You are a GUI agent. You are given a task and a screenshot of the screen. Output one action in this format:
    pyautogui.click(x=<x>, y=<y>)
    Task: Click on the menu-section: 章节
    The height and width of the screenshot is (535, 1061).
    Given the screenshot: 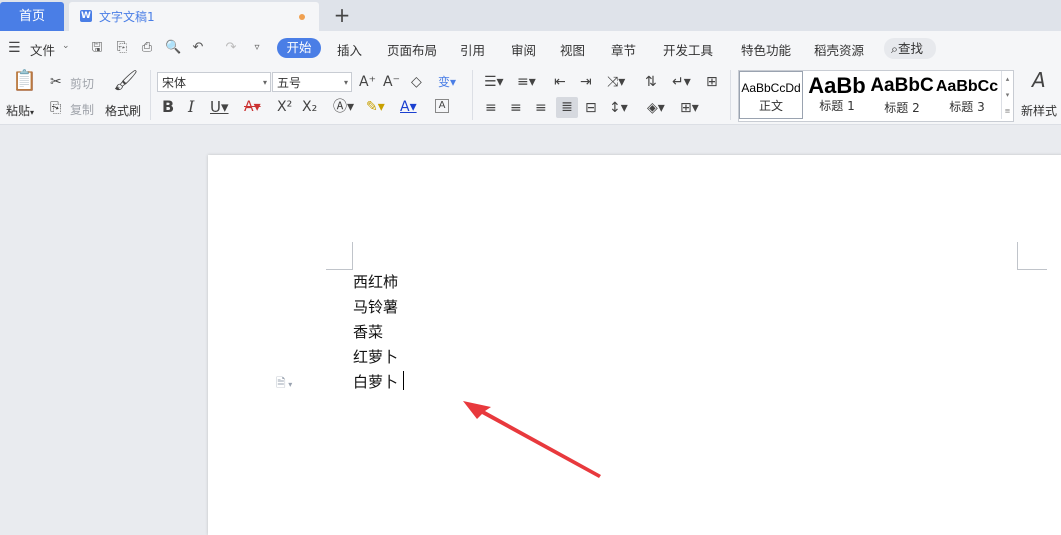 What is the action you would take?
    pyautogui.click(x=623, y=49)
    